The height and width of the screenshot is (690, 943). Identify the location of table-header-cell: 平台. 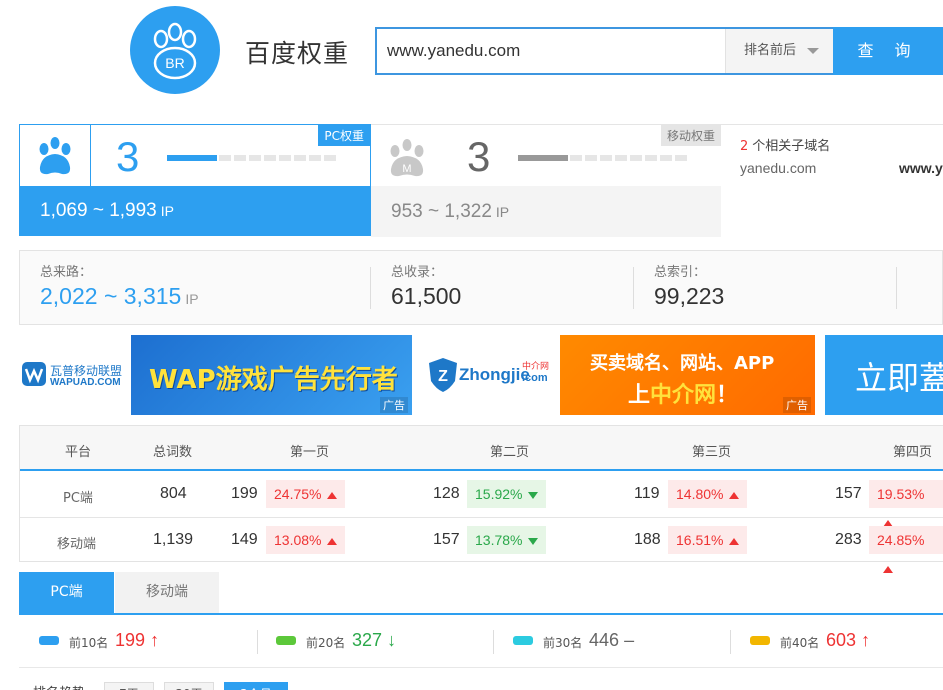
(78, 452).